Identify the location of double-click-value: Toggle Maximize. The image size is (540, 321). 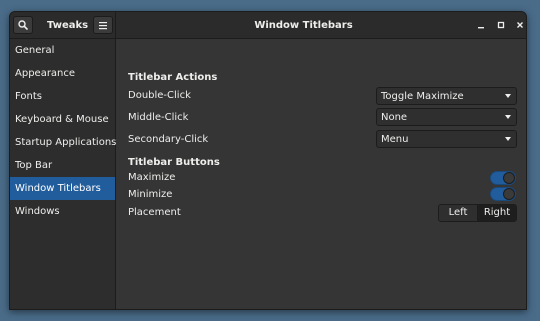
(422, 96).